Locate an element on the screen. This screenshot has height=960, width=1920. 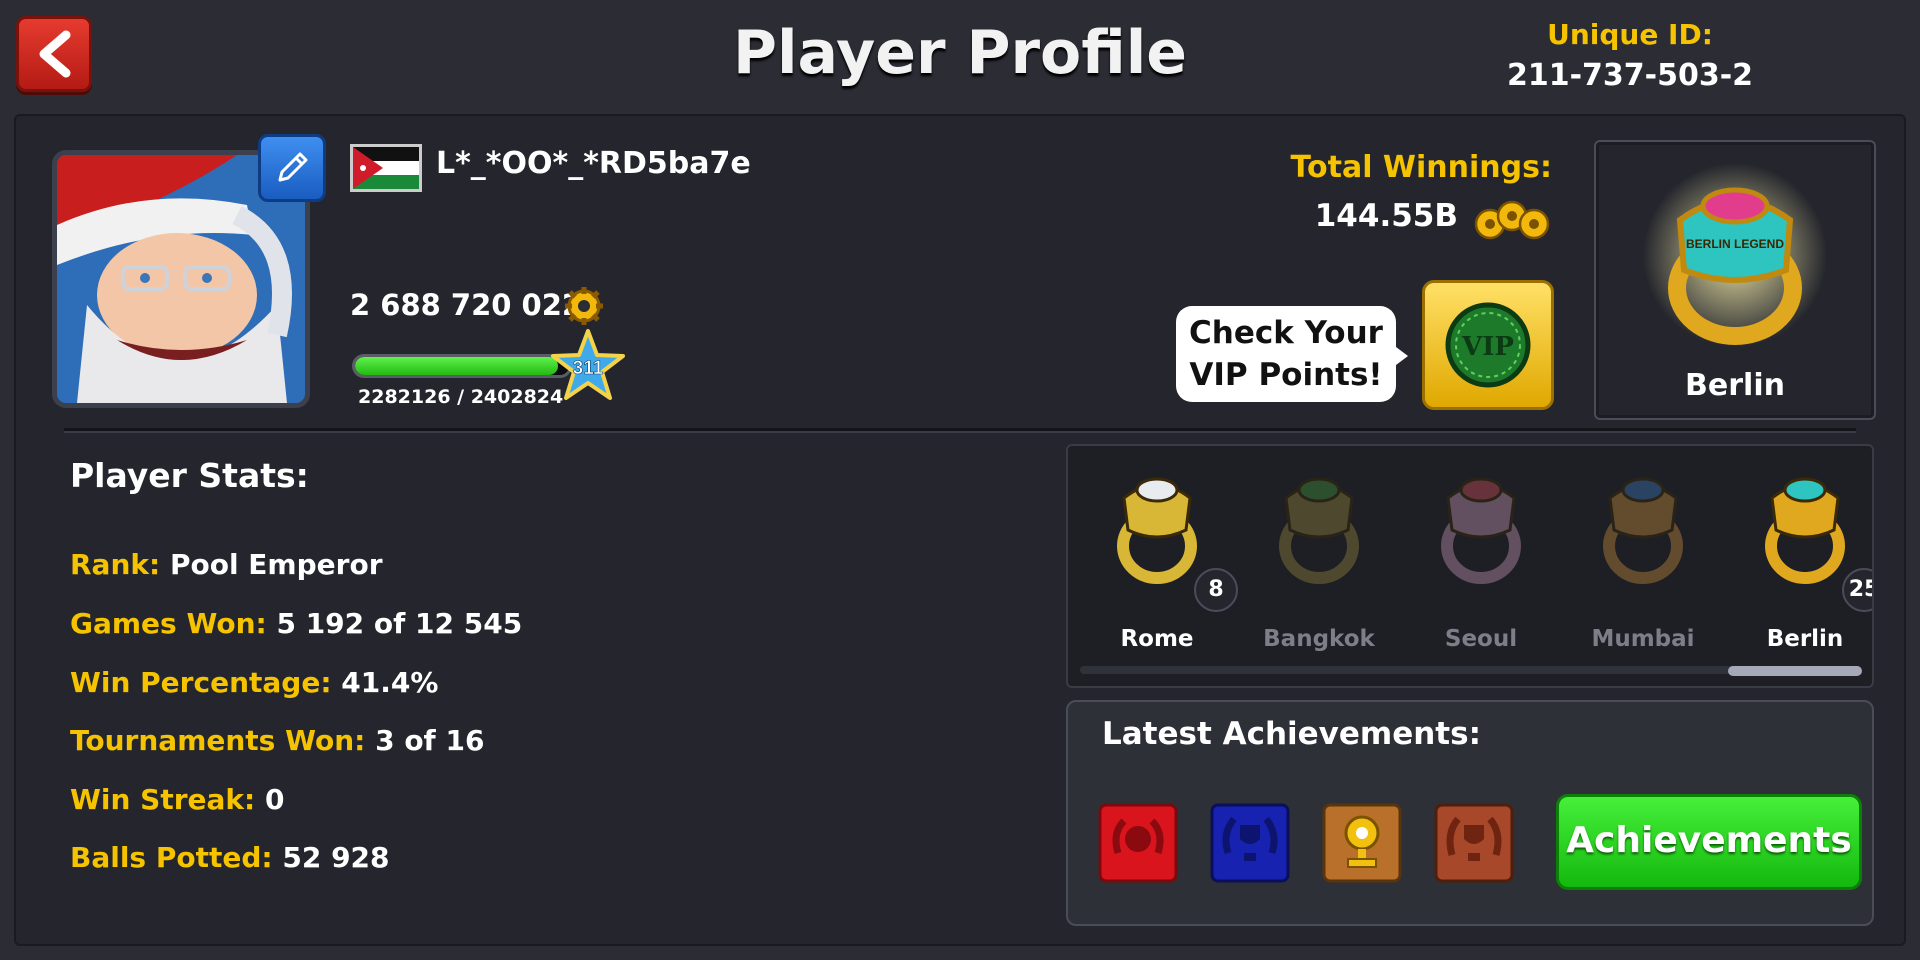
ring-slot-rome: Rome 8 is located at coordinates (1160, 558).